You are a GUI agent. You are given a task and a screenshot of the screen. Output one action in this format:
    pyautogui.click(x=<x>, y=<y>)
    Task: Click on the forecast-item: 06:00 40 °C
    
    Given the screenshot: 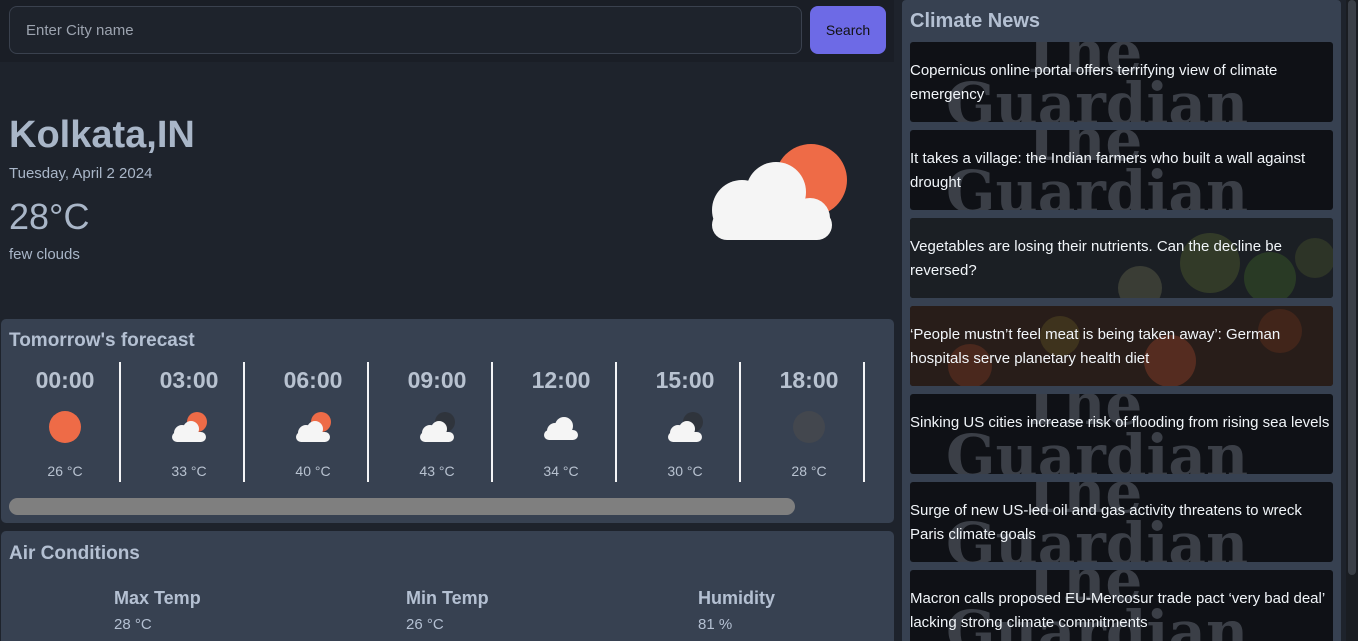 What is the action you would take?
    pyautogui.click(x=313, y=422)
    